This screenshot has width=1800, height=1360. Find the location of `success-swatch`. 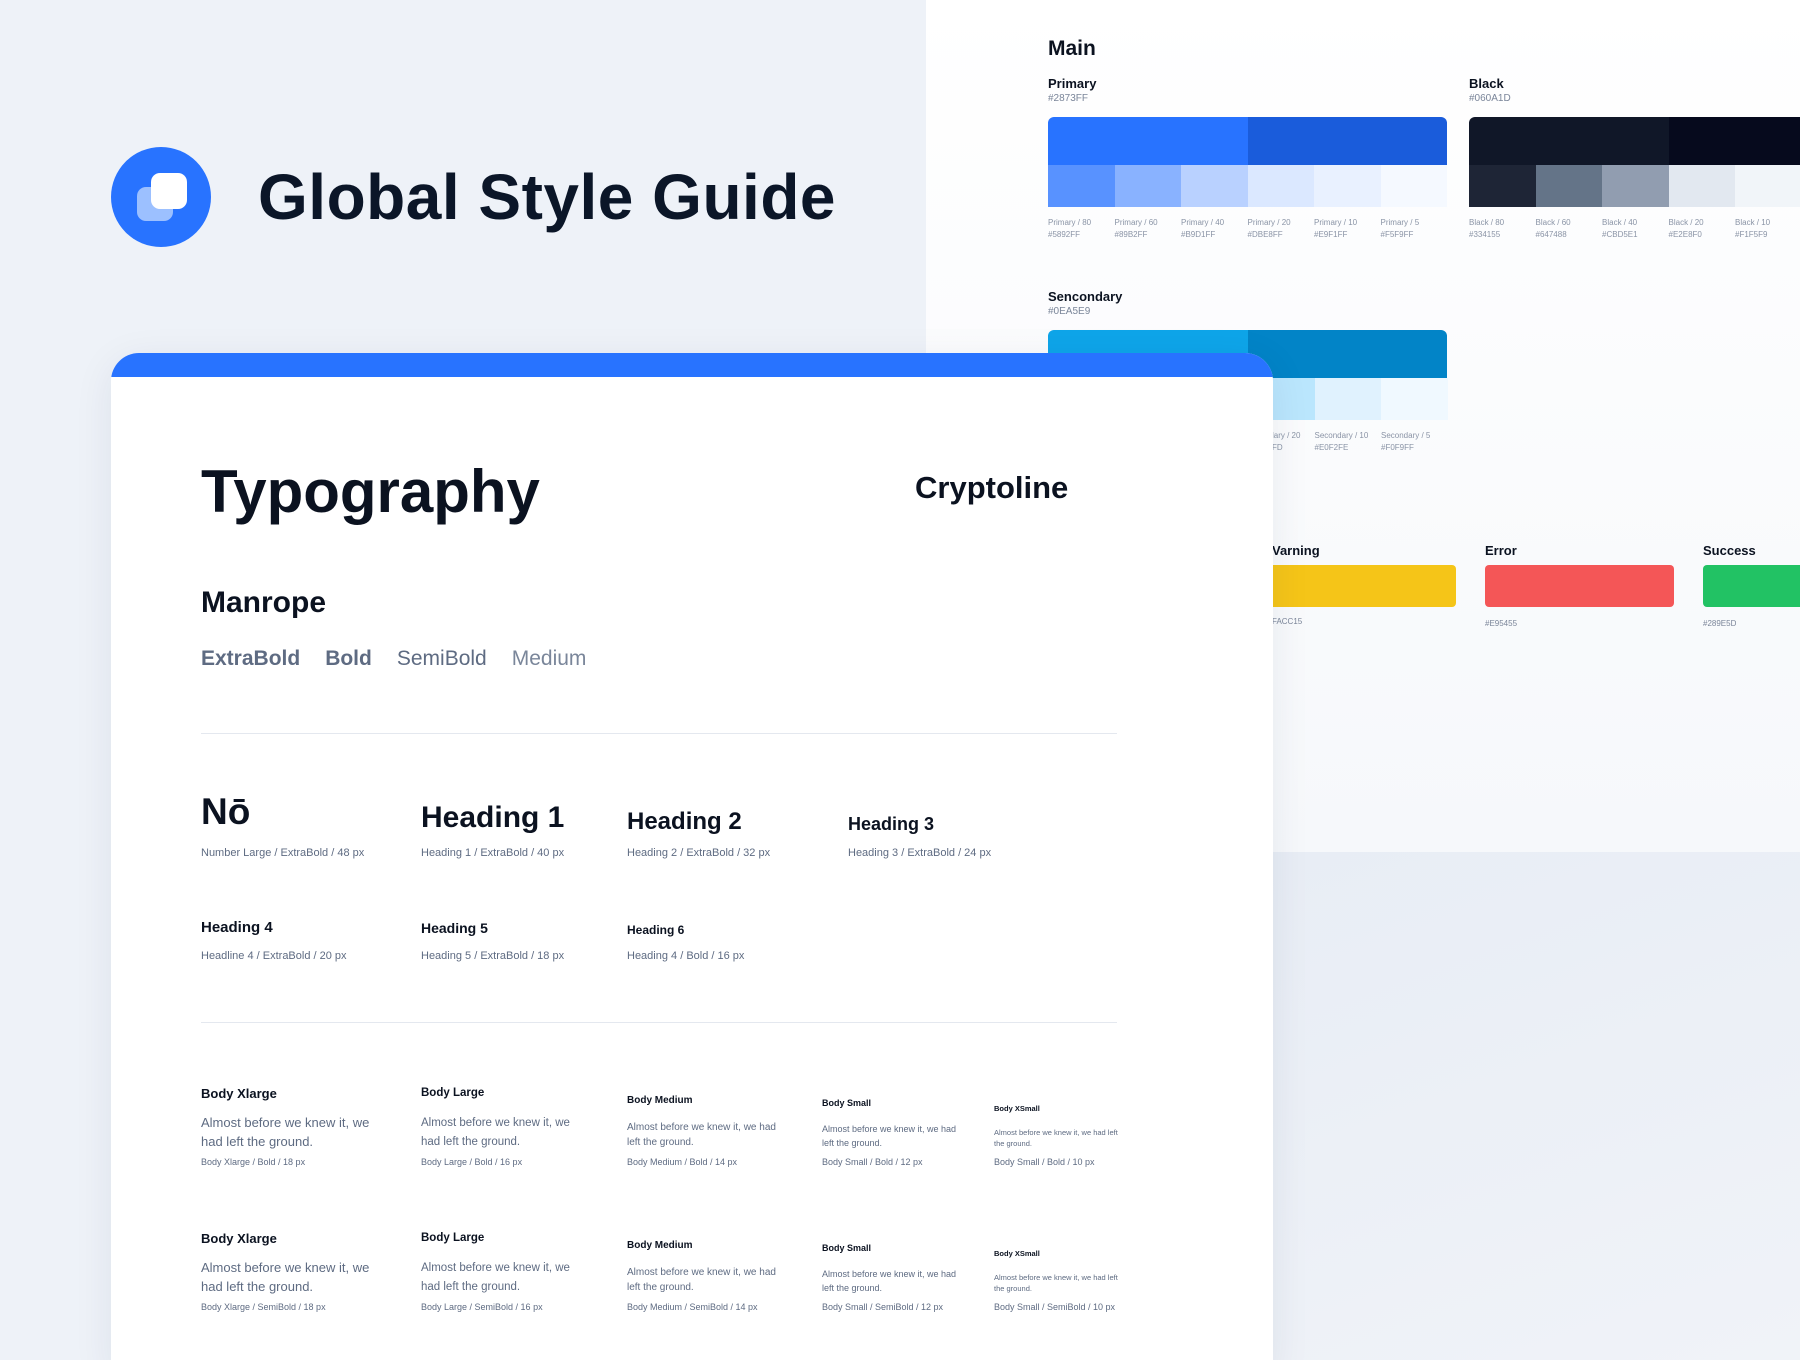

success-swatch is located at coordinates (1751, 586).